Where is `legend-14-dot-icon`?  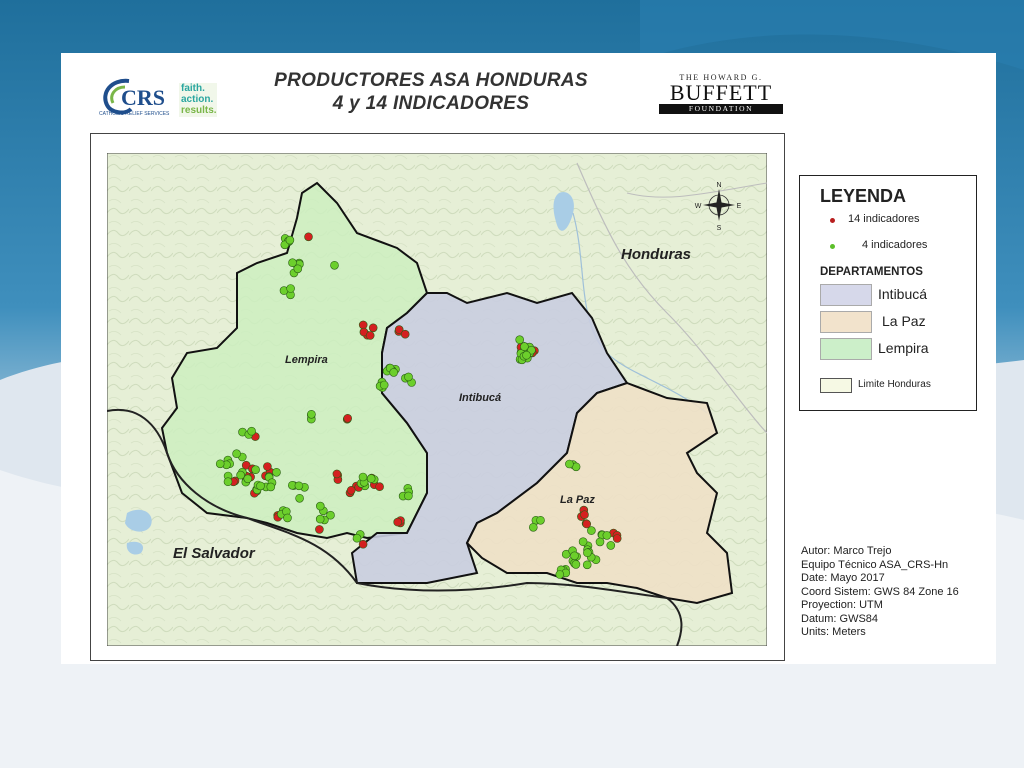 legend-14-dot-icon is located at coordinates (832, 220).